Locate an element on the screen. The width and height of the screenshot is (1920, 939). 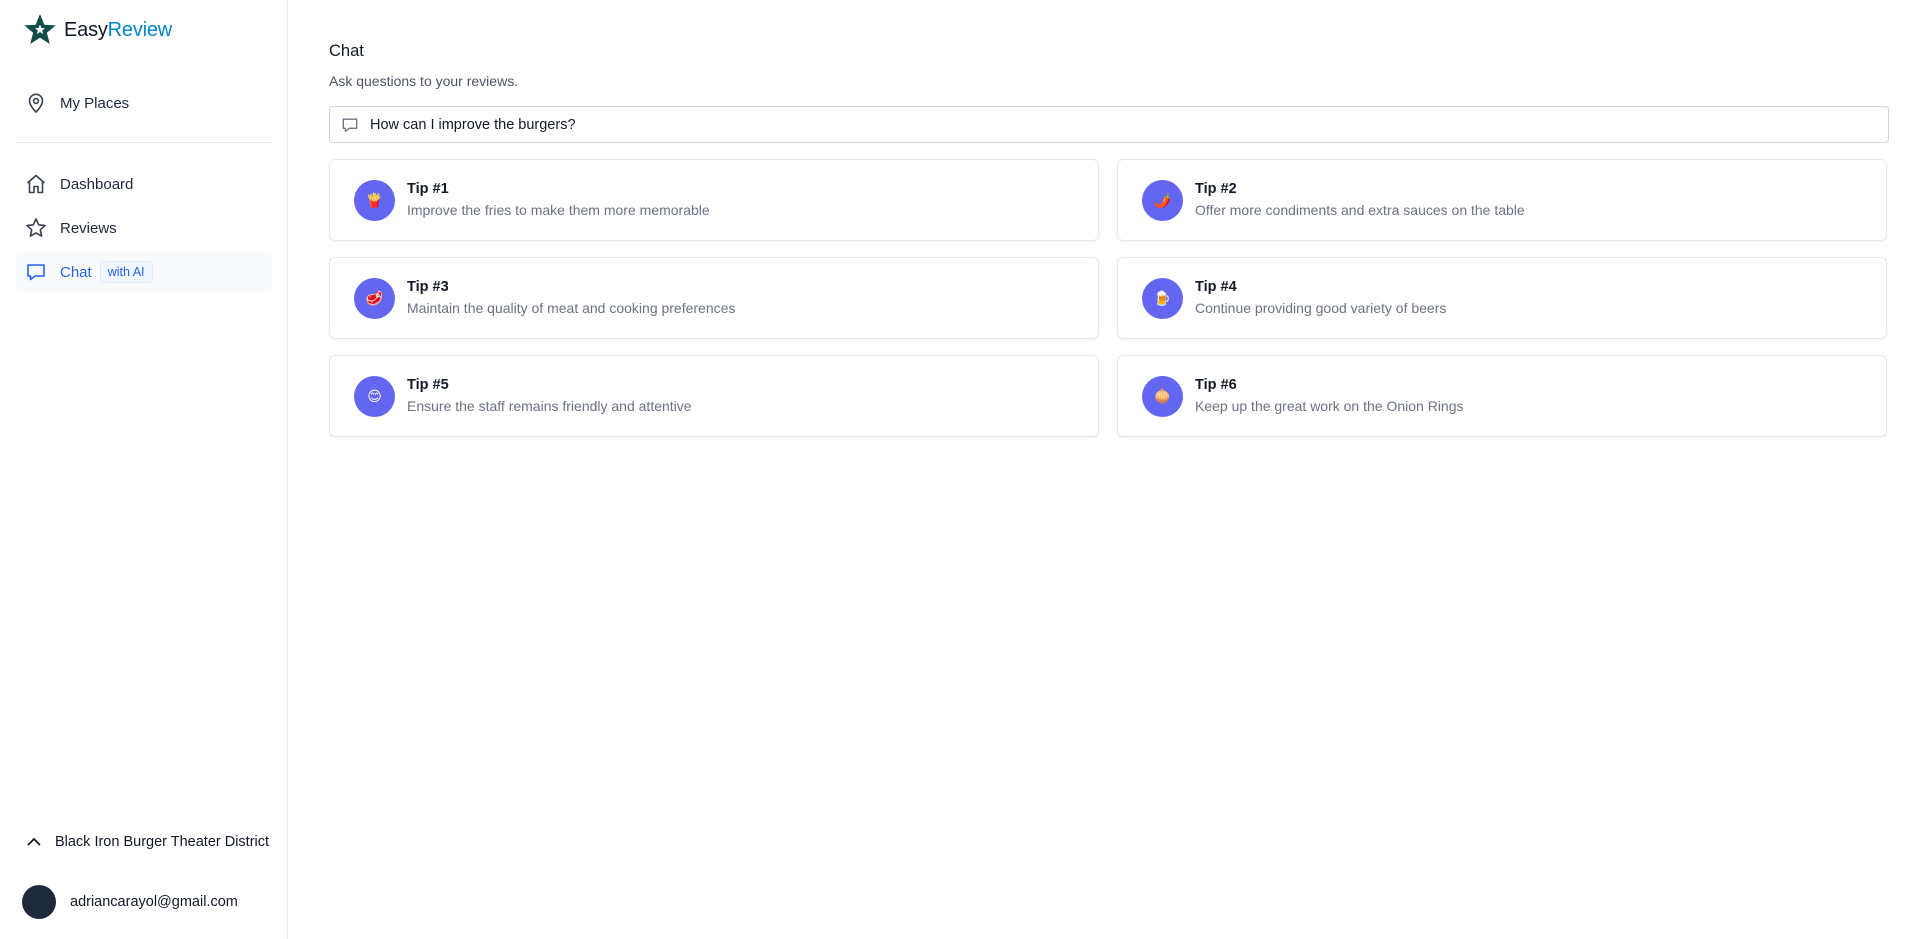
tip-title: Tip #2 is located at coordinates (1216, 188).